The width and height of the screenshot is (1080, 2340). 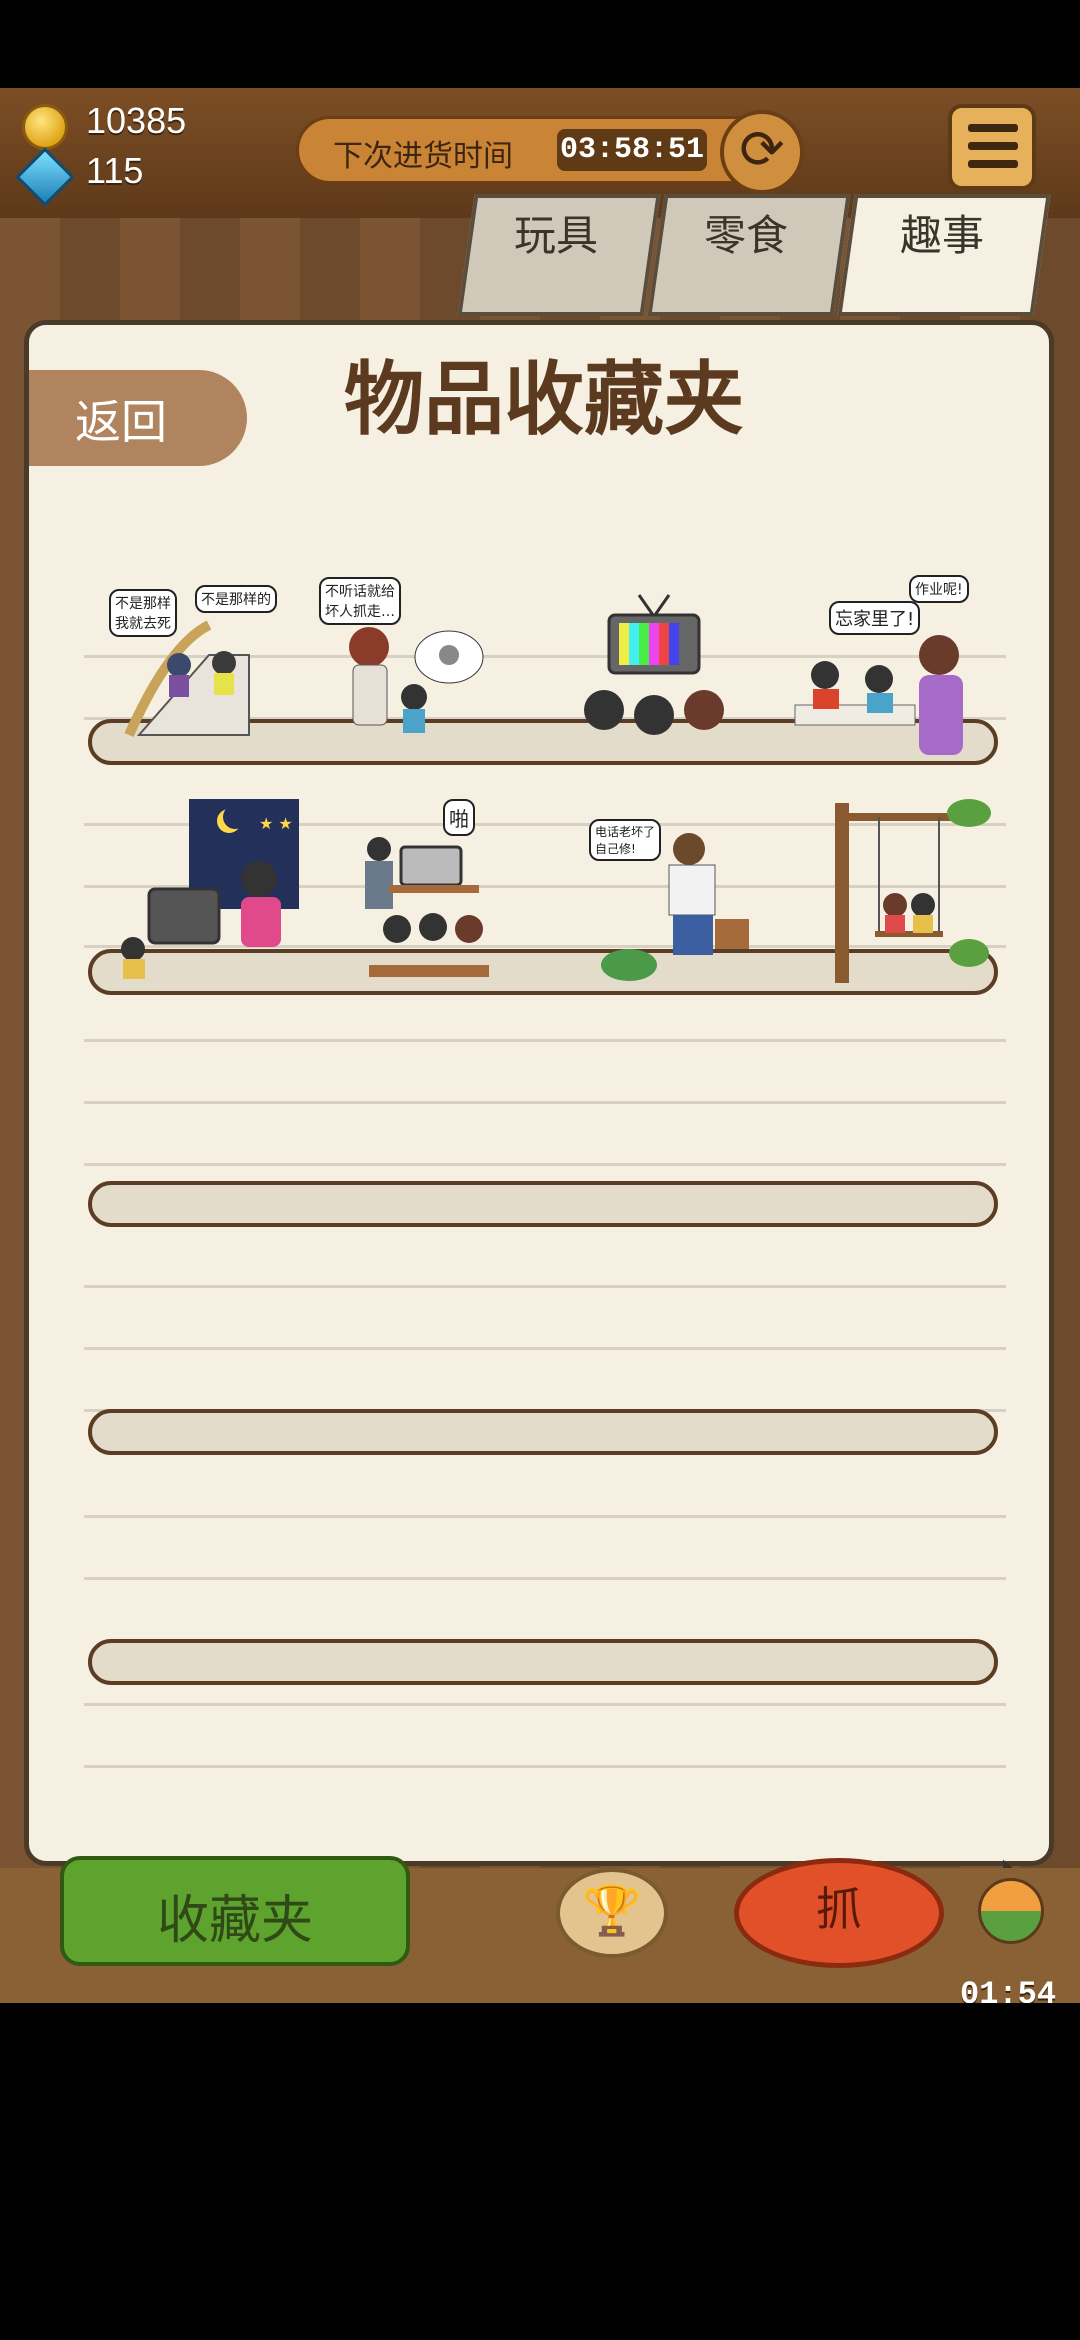 What do you see at coordinates (941, 235) in the screenshot?
I see `tab-stories-label: 趣事` at bounding box center [941, 235].